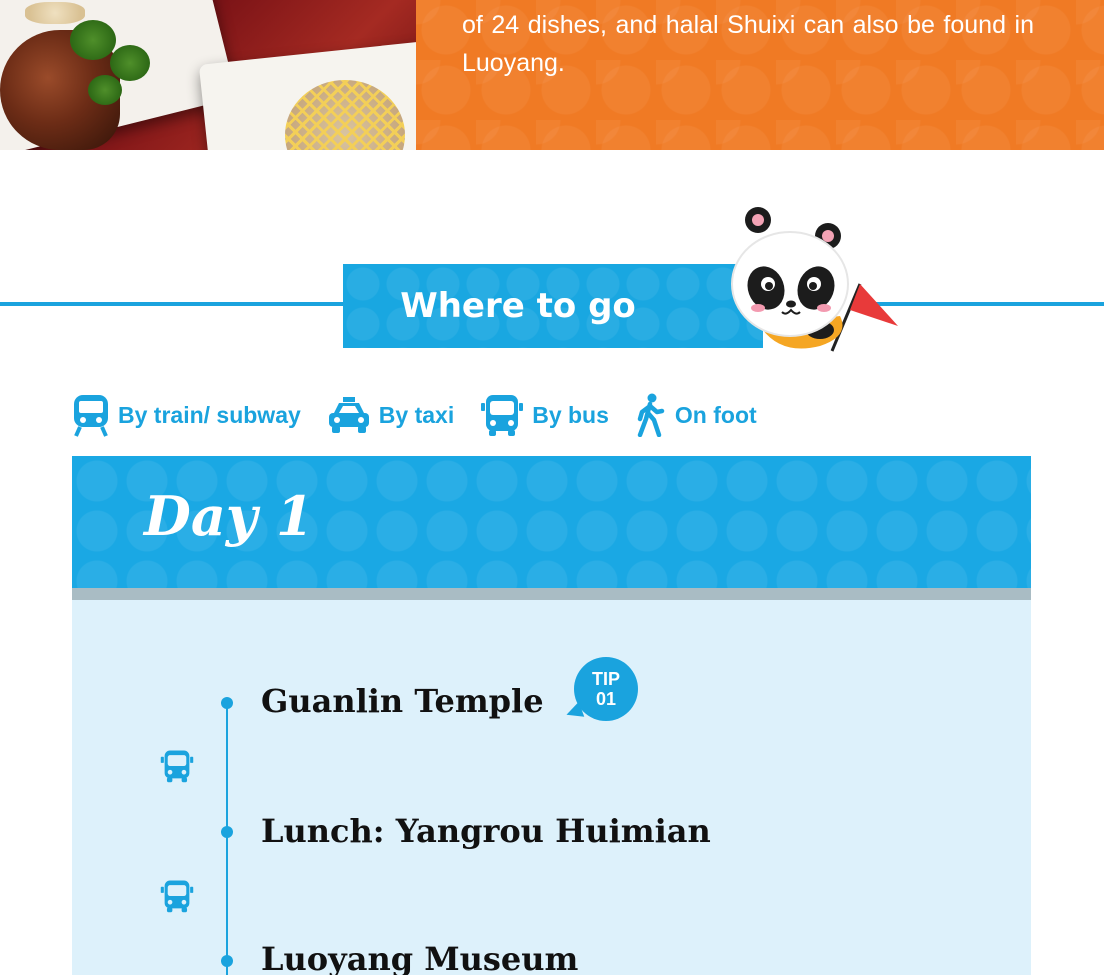  Describe the element at coordinates (570, 414) in the screenshot. I see `legend-label: By bus` at that location.